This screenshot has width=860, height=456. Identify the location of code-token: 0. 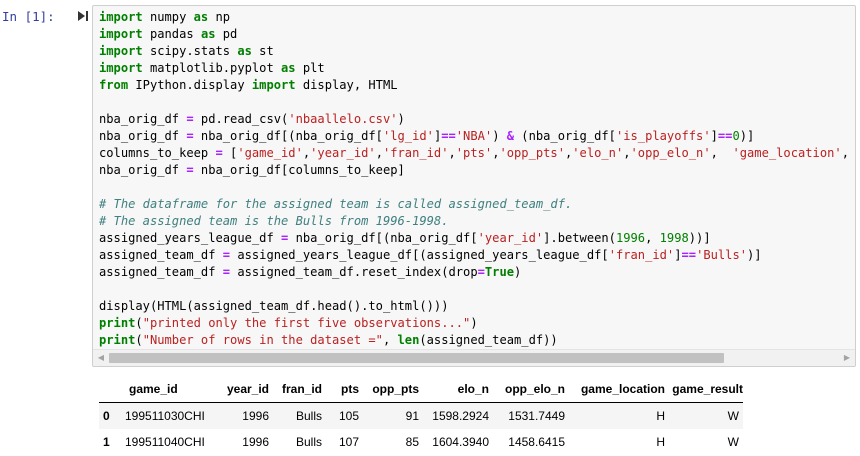
(736, 136).